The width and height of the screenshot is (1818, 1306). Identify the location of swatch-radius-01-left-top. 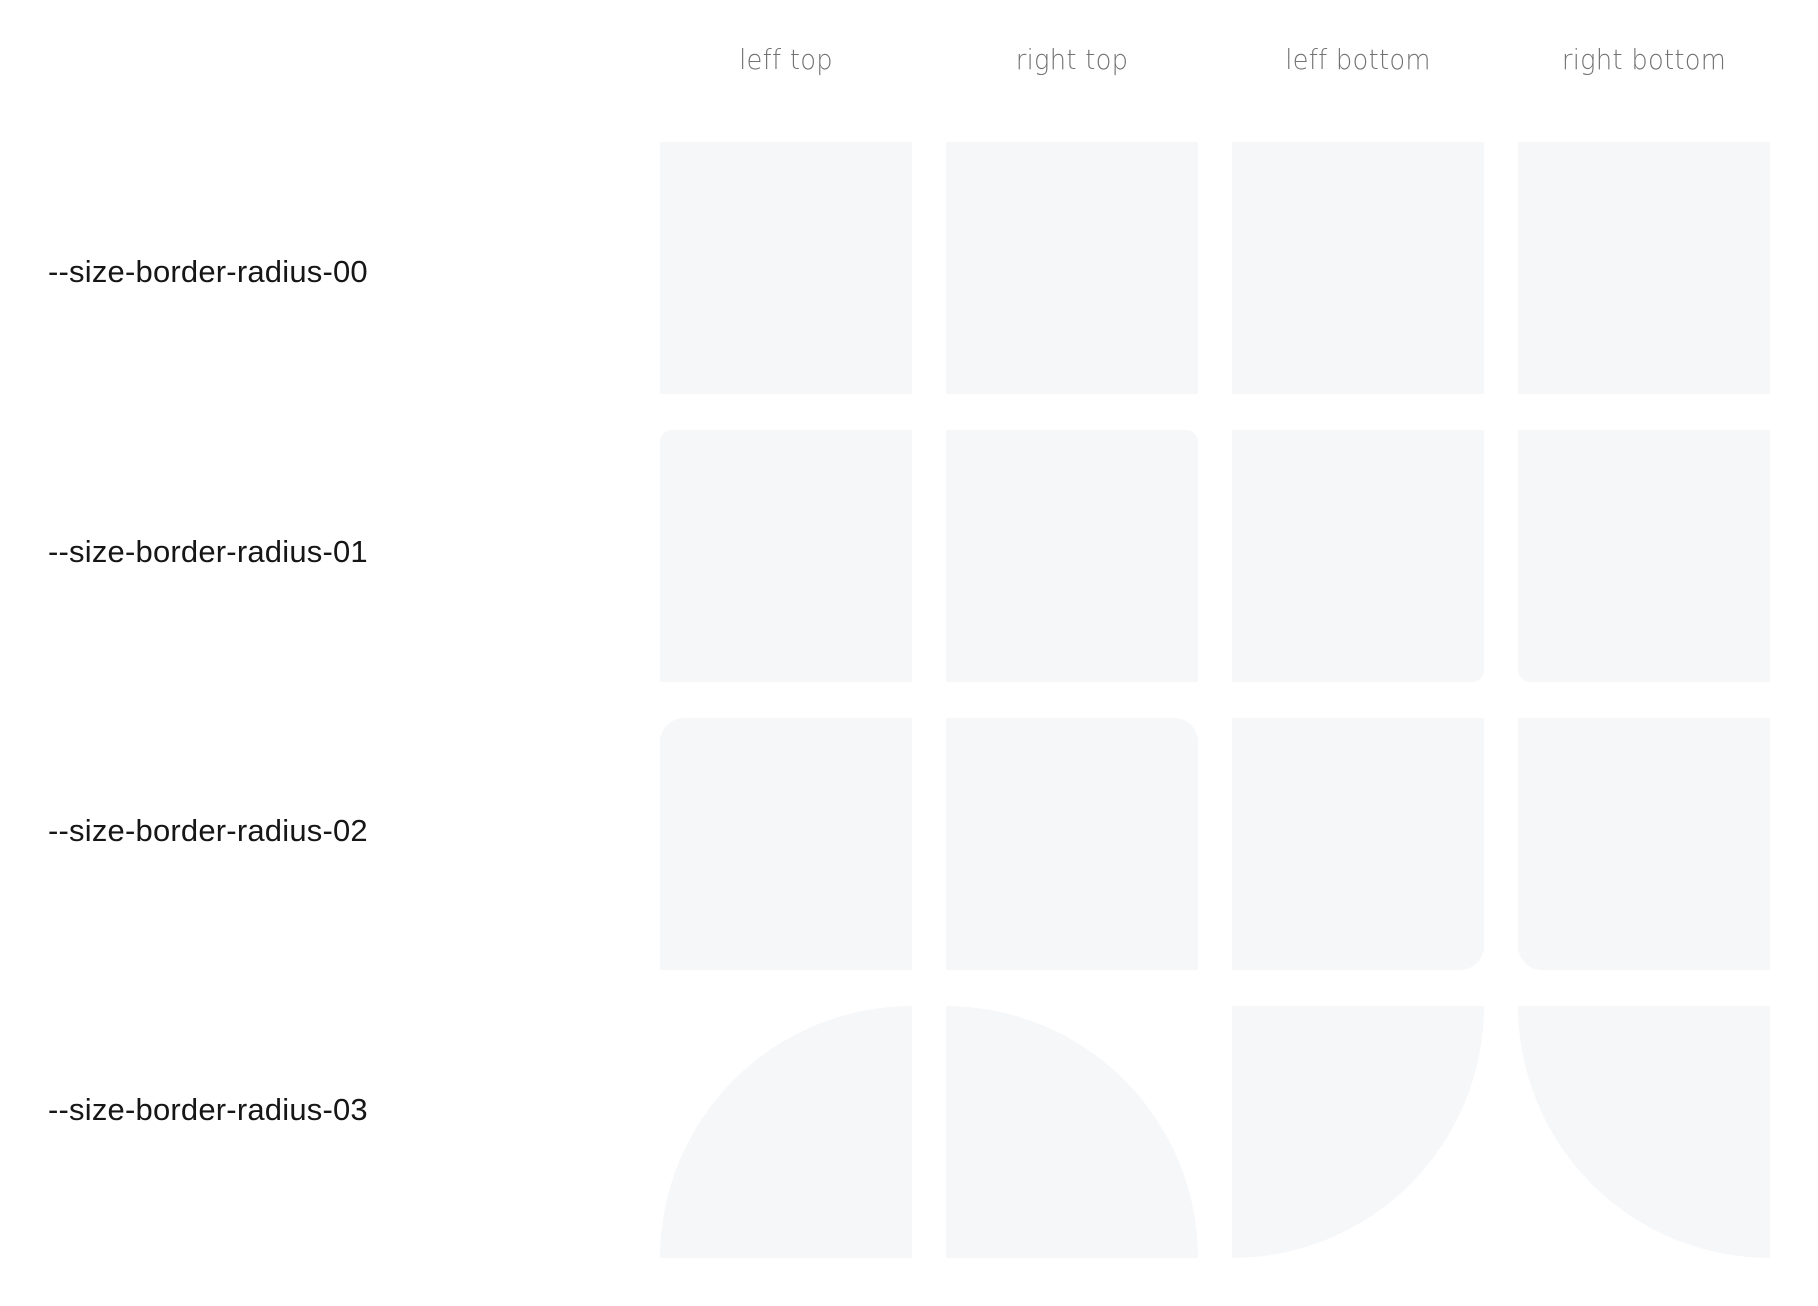
(786, 556).